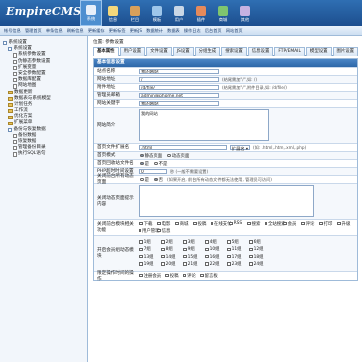 The image size is (362, 362). Describe the element at coordinates (226, 201) in the screenshot. I see `close-tip-textarea` at that location.